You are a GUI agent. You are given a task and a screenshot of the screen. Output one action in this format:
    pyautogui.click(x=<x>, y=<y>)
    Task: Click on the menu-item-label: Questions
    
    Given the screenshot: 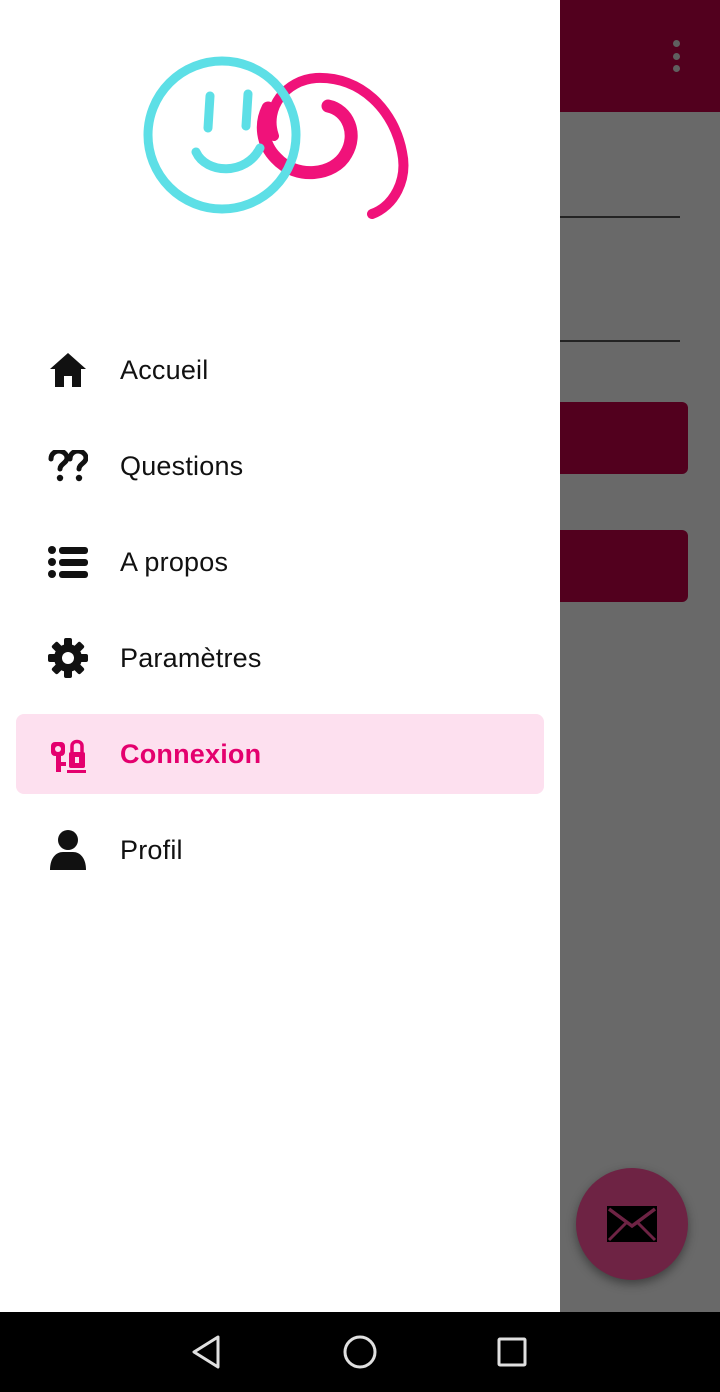 What is the action you would take?
    pyautogui.click(x=182, y=465)
    